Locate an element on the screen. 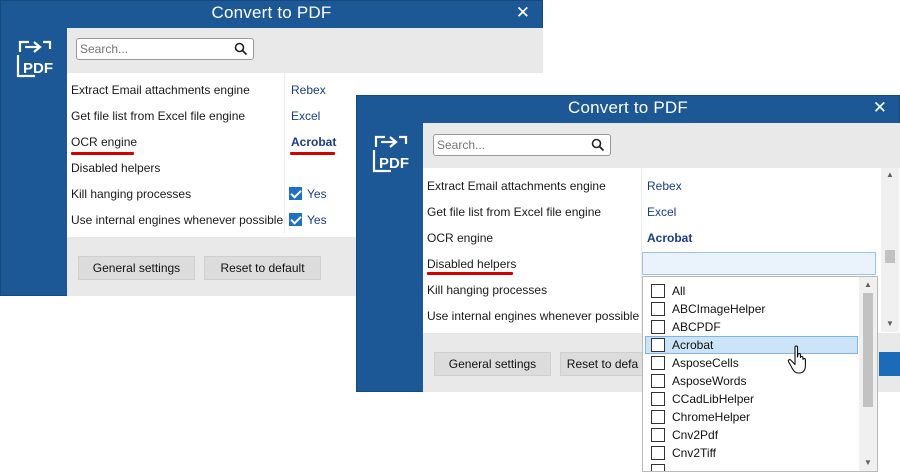  option-label: ChromeHelper is located at coordinates (711, 417).